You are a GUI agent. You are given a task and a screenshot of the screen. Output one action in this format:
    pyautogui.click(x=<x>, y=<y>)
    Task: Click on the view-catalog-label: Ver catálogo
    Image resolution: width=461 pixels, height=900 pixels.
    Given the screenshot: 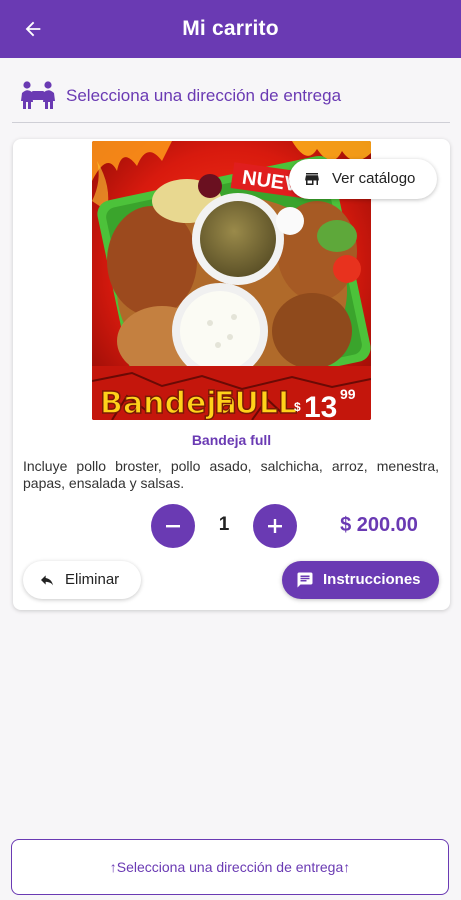 What is the action you would take?
    pyautogui.click(x=374, y=178)
    